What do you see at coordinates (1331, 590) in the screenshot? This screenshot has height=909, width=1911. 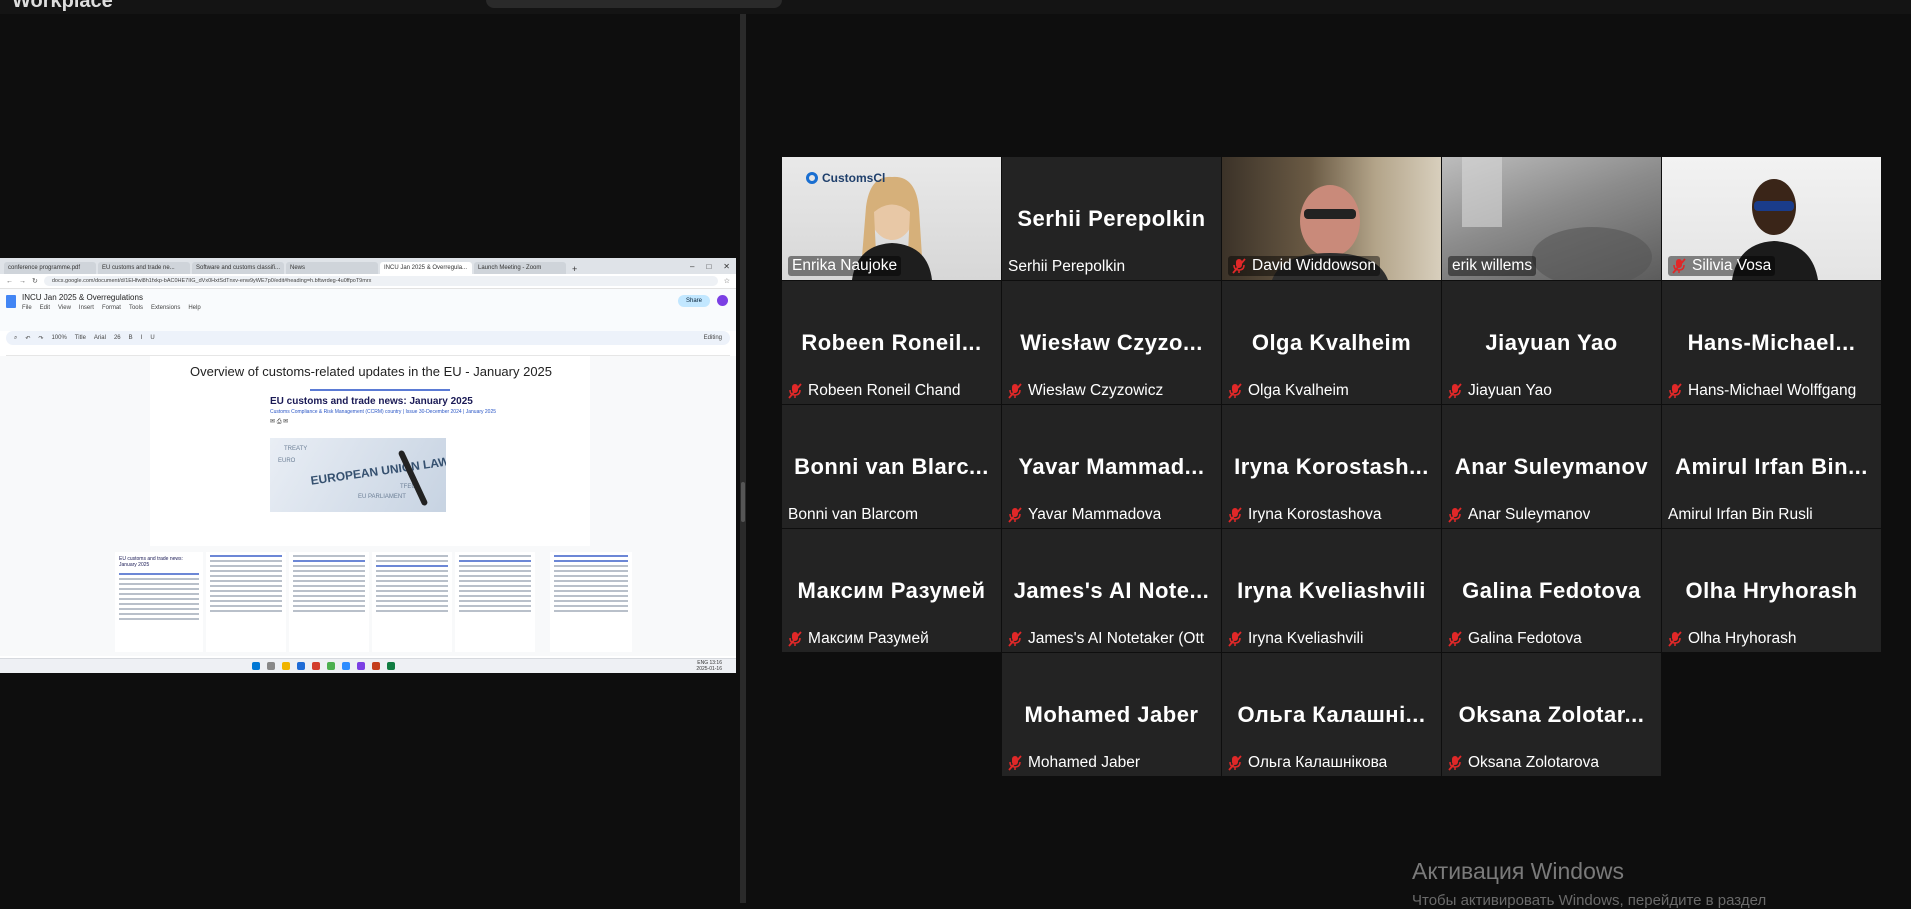 I see `participant-tile: Iryna Kveliashvili Iryna Kveliashvili` at bounding box center [1331, 590].